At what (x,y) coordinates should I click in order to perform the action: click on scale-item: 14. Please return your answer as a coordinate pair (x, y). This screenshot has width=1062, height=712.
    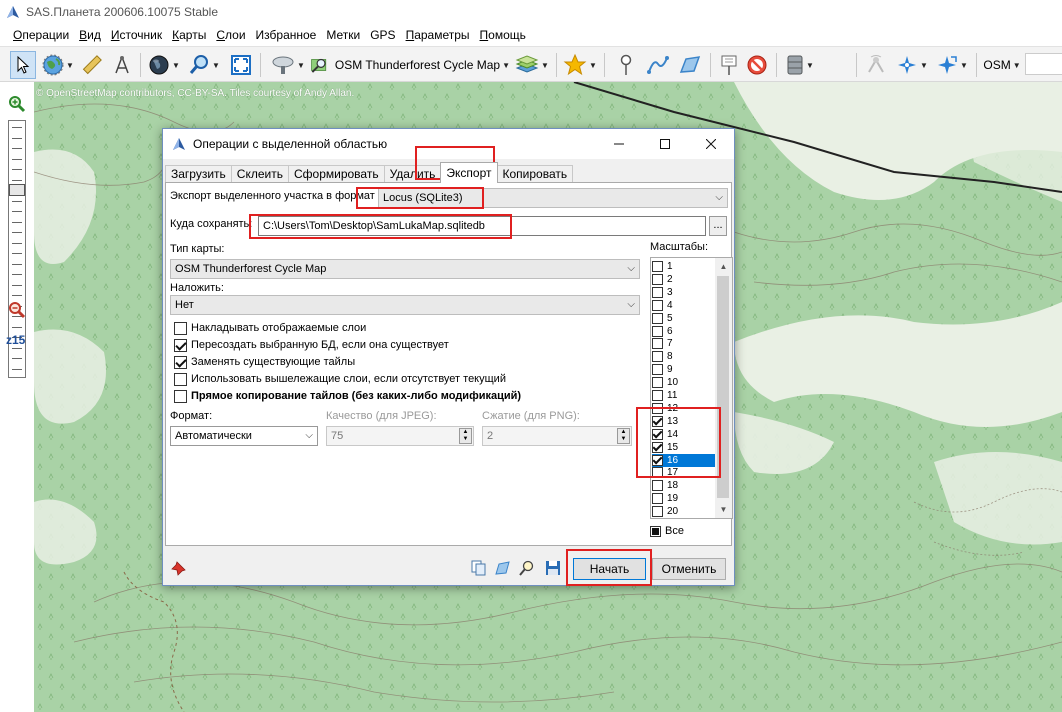
    Looking at the image, I should click on (684, 434).